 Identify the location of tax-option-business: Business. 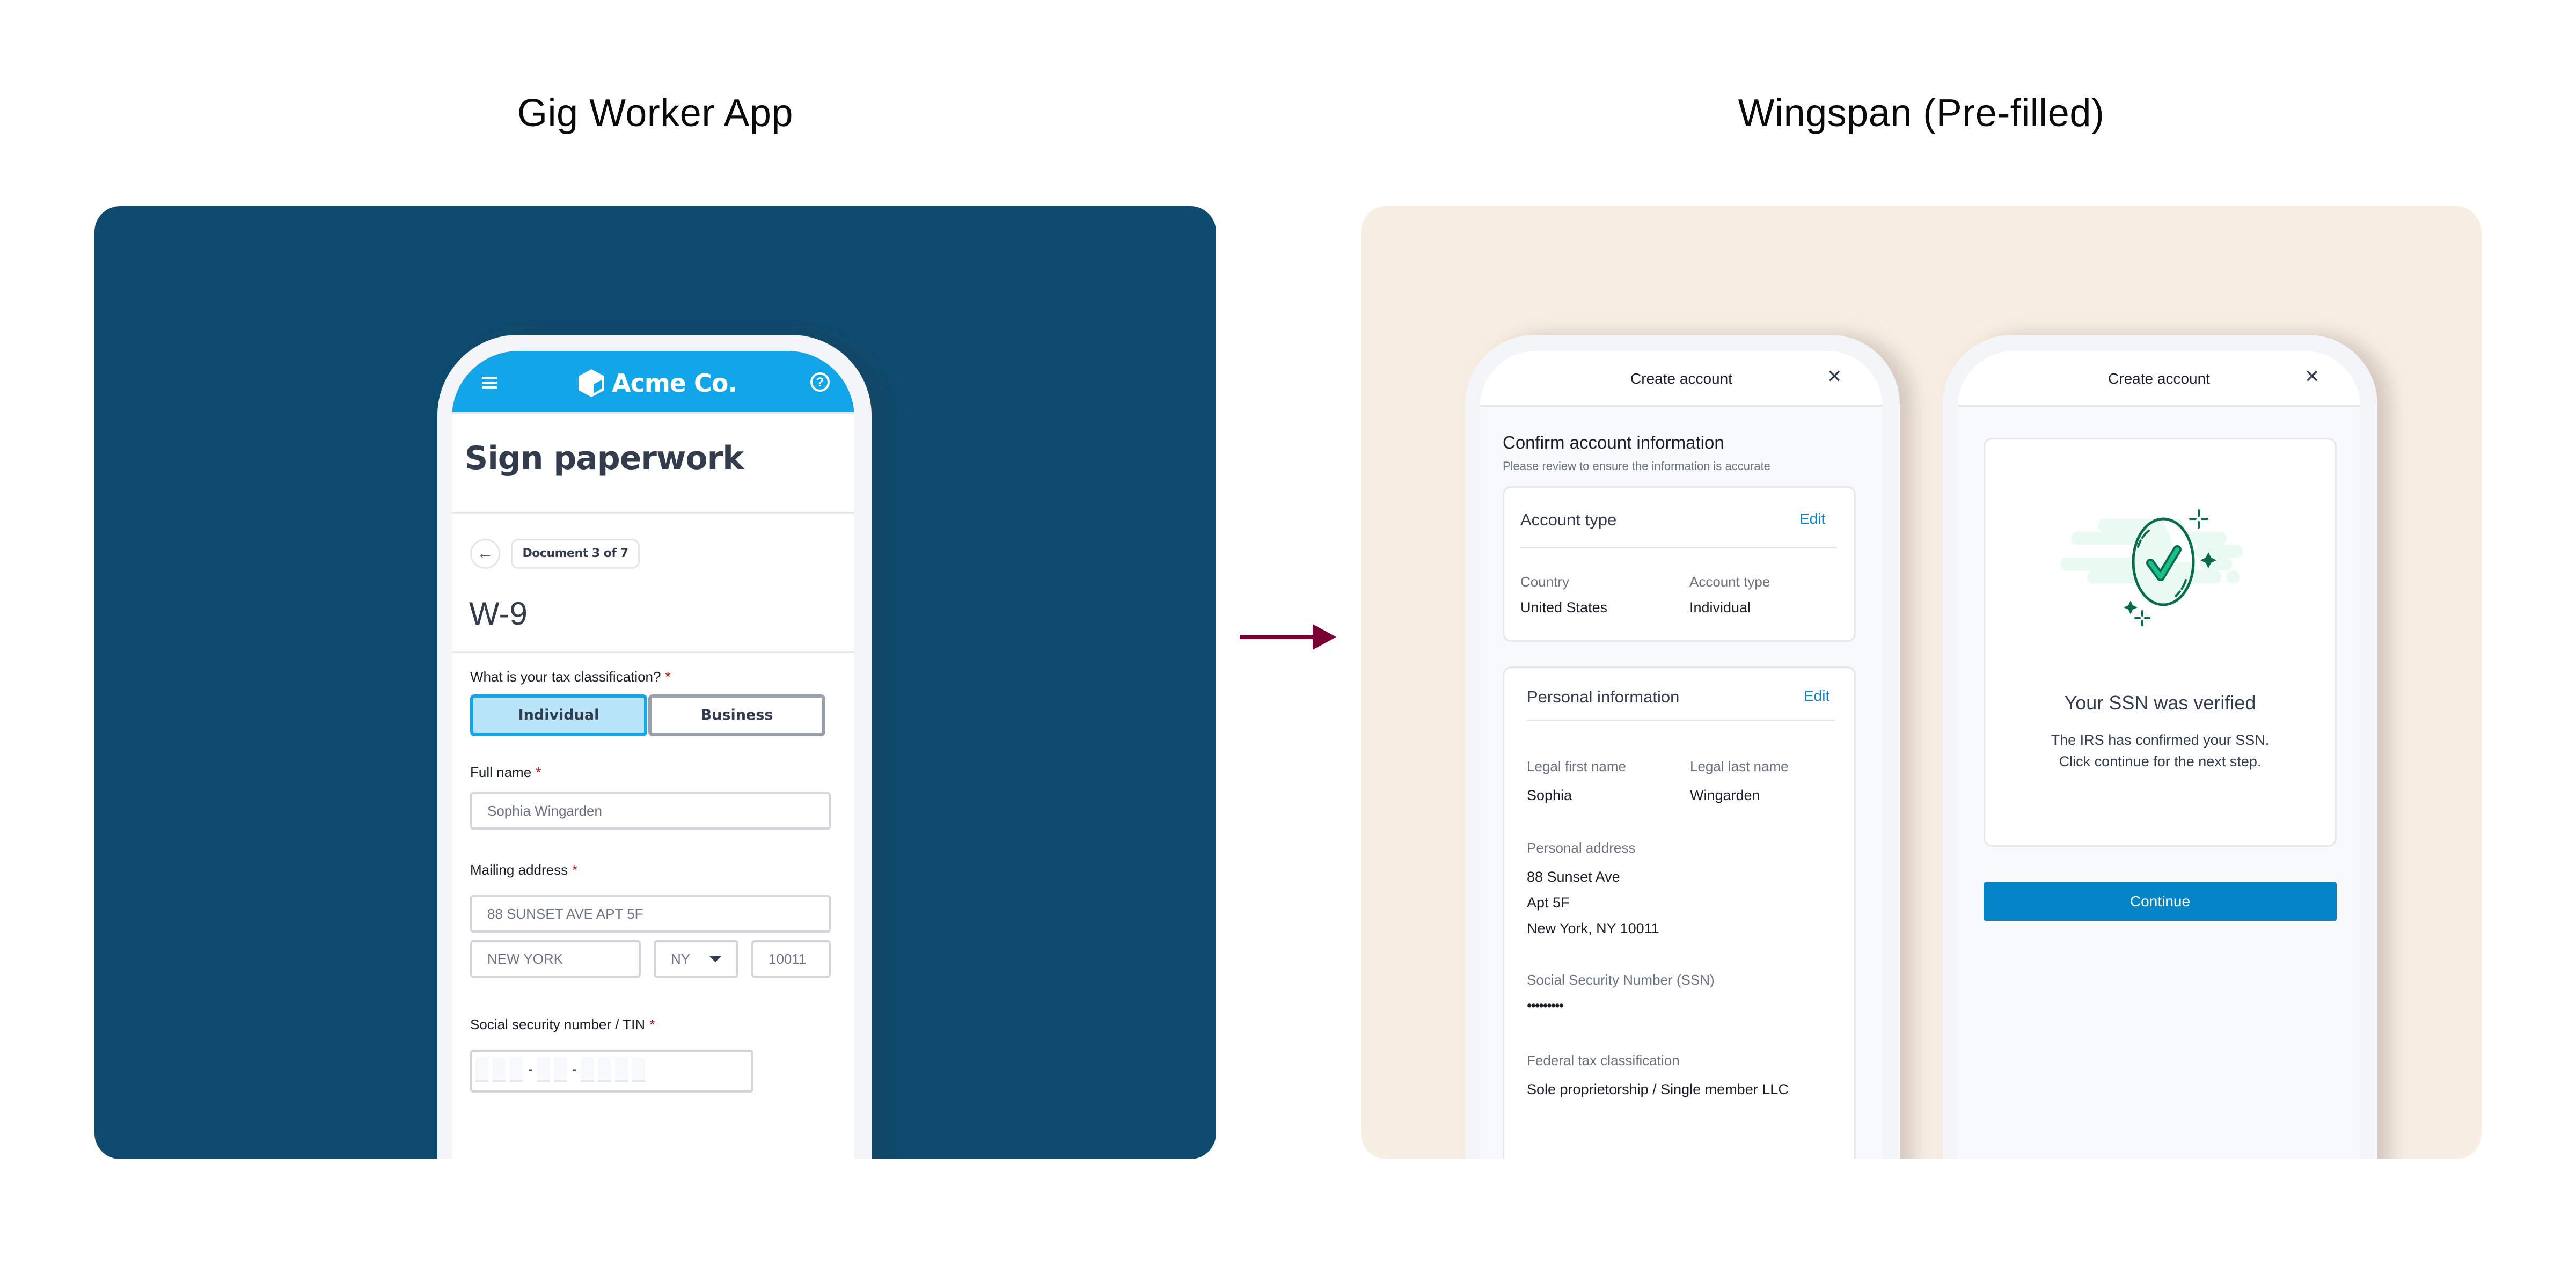
(736, 715).